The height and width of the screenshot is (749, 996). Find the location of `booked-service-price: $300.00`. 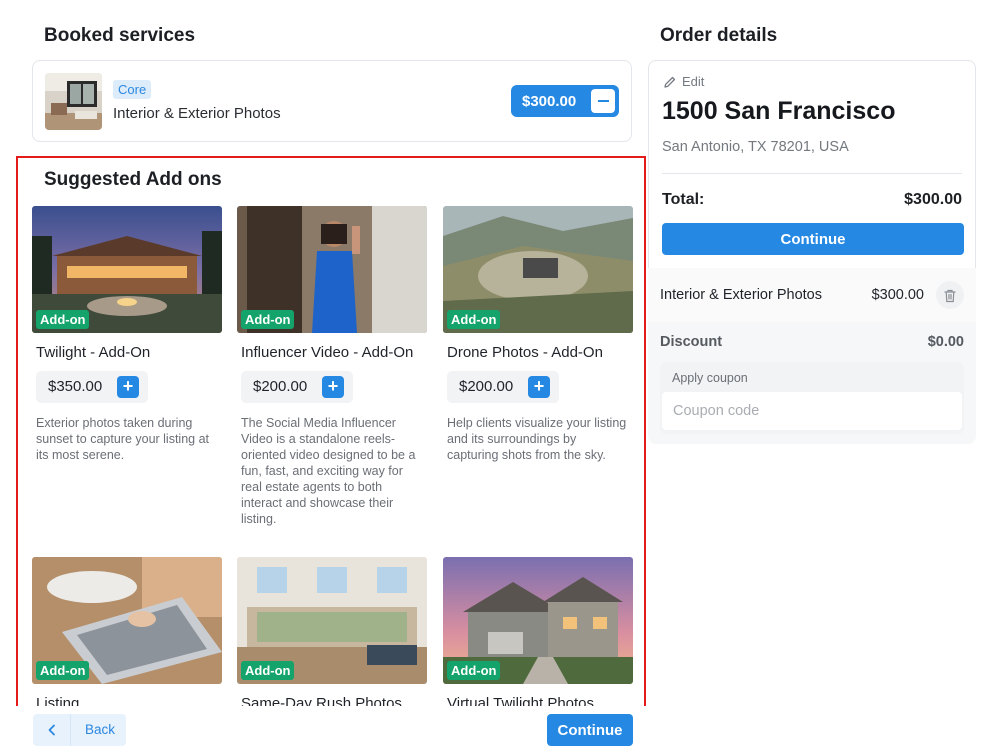

booked-service-price: $300.00 is located at coordinates (565, 101).